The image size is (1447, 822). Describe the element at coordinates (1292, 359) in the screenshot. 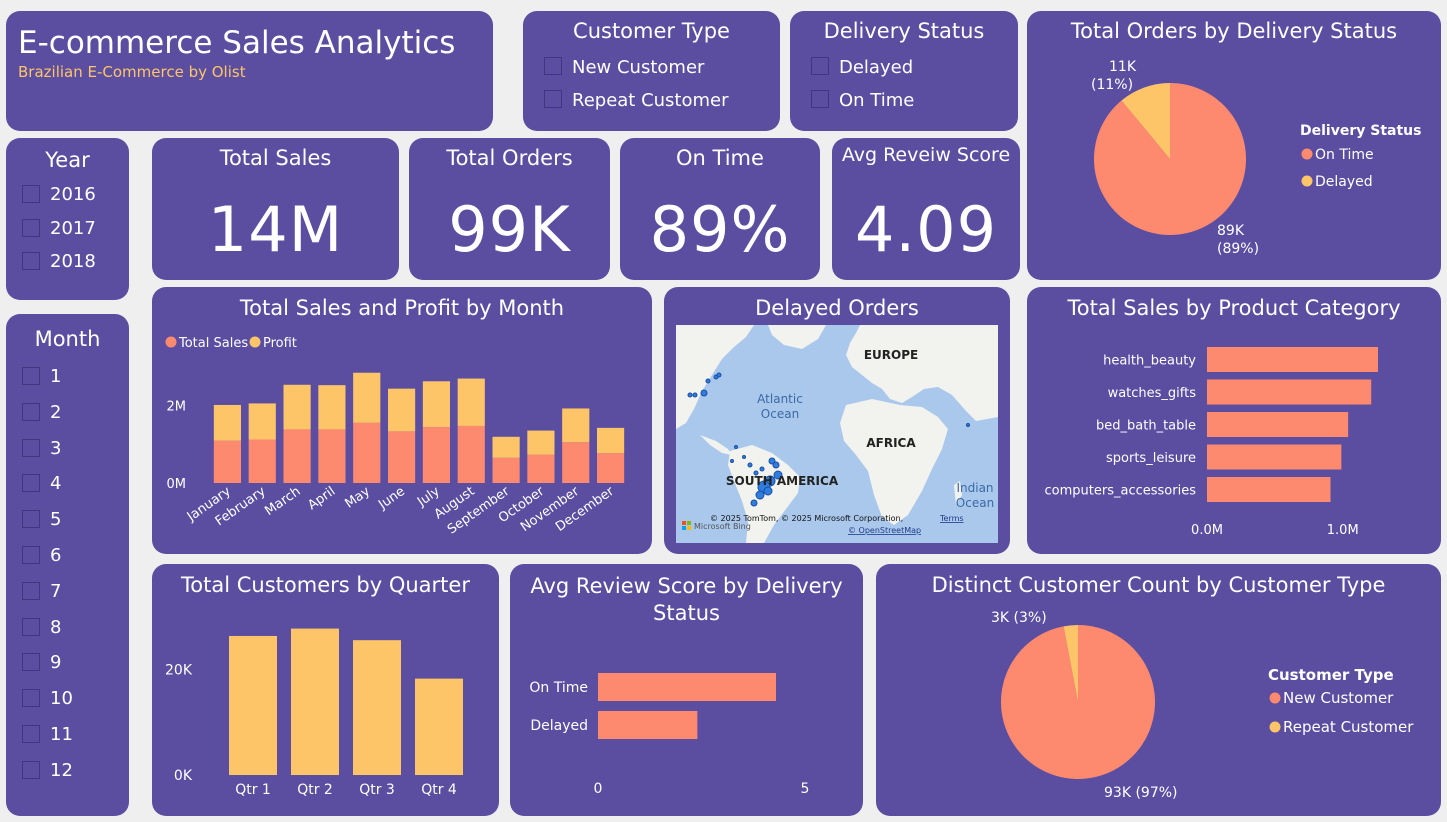

I see `bar-health_beauty` at that location.